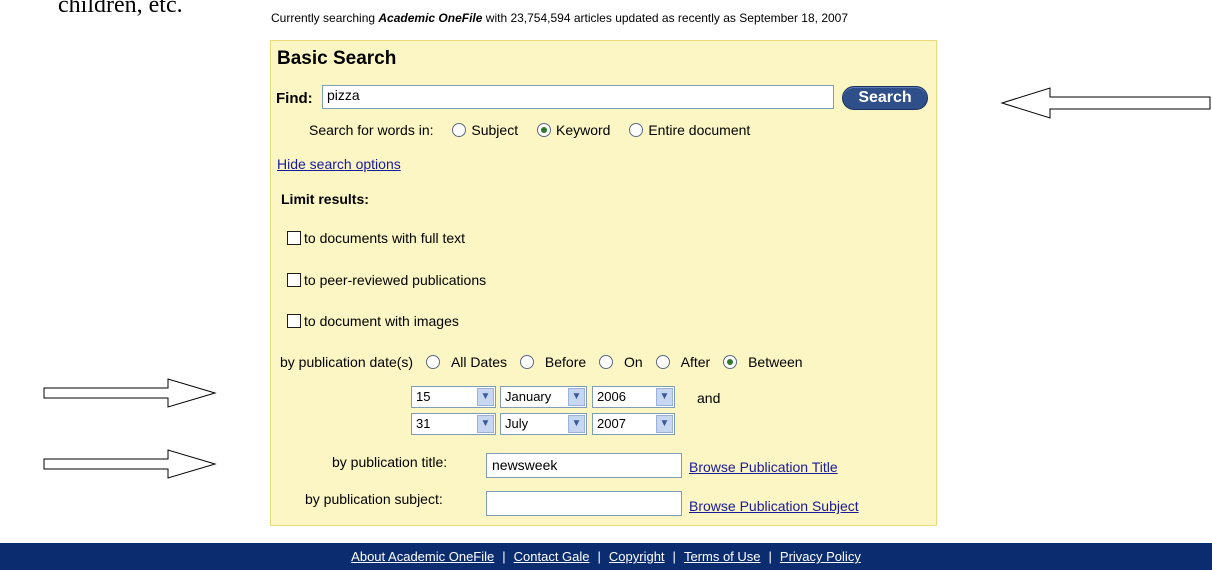  I want to click on footer-link-about: About Academic OneFile, so click(422, 556).